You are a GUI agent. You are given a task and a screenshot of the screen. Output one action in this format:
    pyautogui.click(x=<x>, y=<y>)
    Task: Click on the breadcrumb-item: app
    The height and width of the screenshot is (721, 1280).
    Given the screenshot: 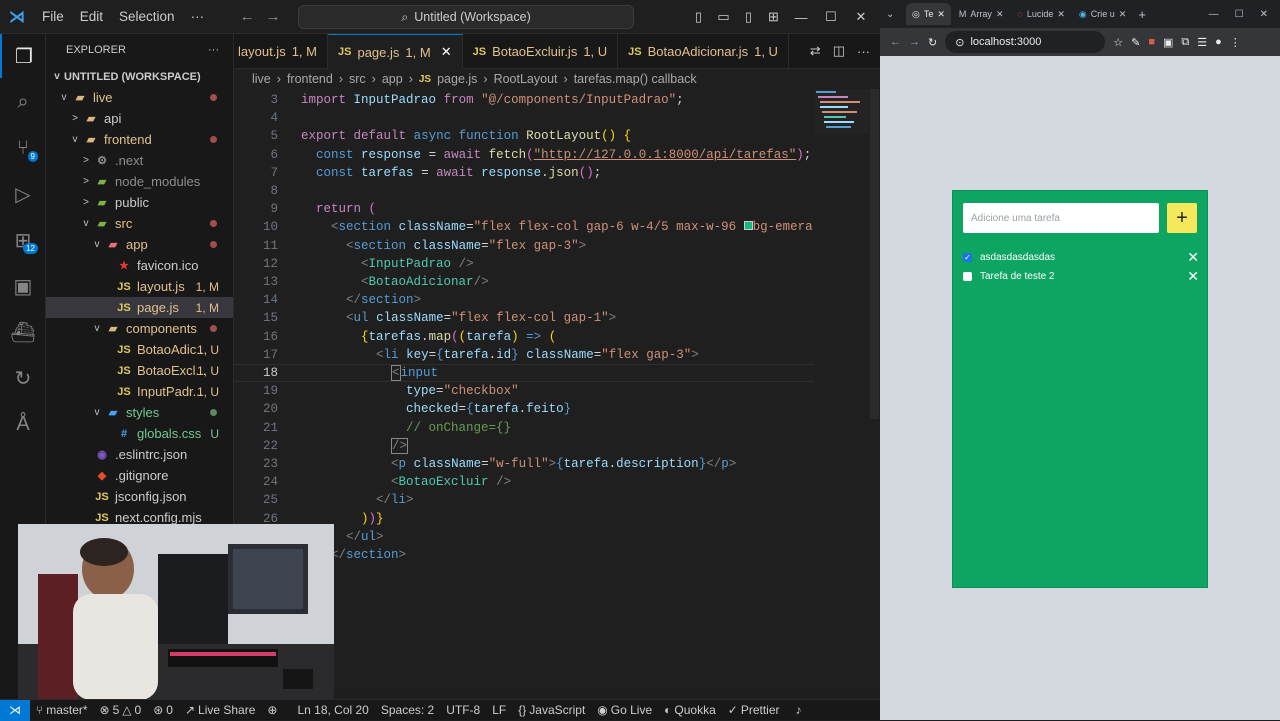 What is the action you would take?
    pyautogui.click(x=392, y=79)
    